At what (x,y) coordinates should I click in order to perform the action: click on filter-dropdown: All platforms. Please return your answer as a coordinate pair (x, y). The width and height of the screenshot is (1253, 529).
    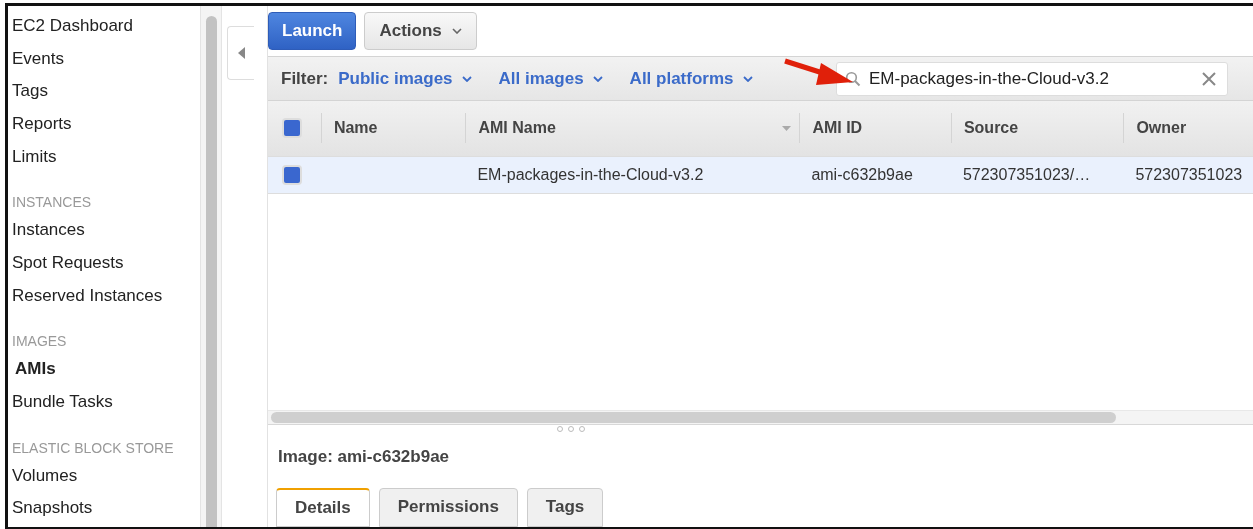
    Looking at the image, I should click on (691, 78).